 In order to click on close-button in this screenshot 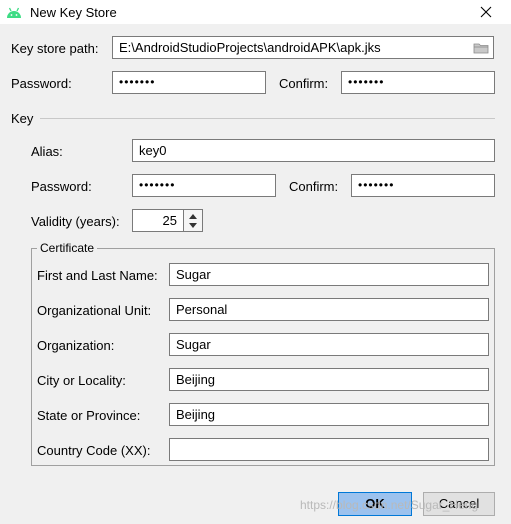, I will do `click(486, 12)`.